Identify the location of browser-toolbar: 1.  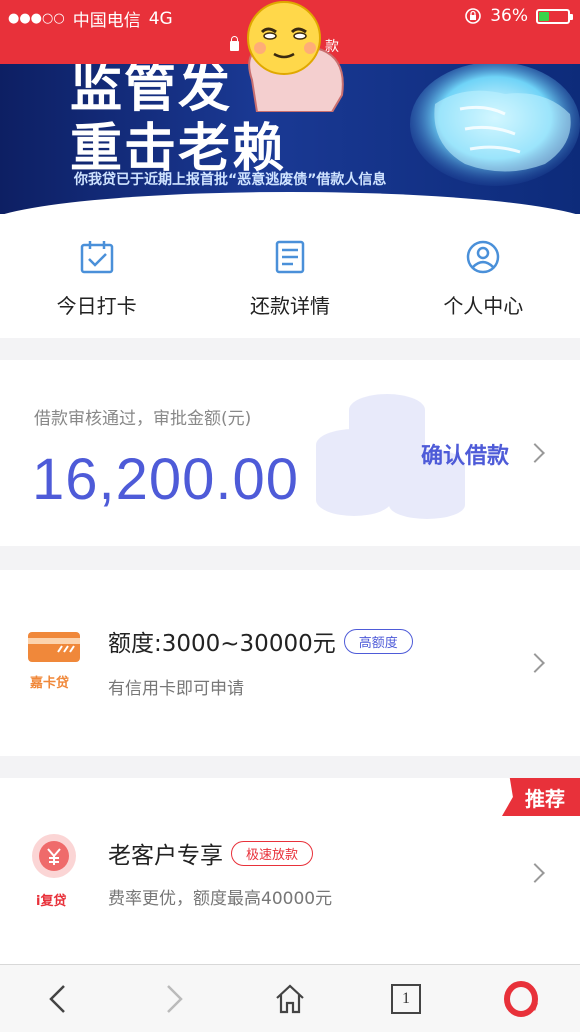
(290, 998).